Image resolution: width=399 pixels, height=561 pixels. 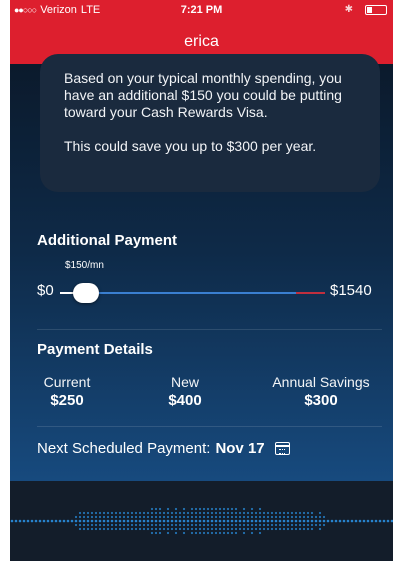 What do you see at coordinates (366, 9) in the screenshot?
I see `status-right: ✱` at bounding box center [366, 9].